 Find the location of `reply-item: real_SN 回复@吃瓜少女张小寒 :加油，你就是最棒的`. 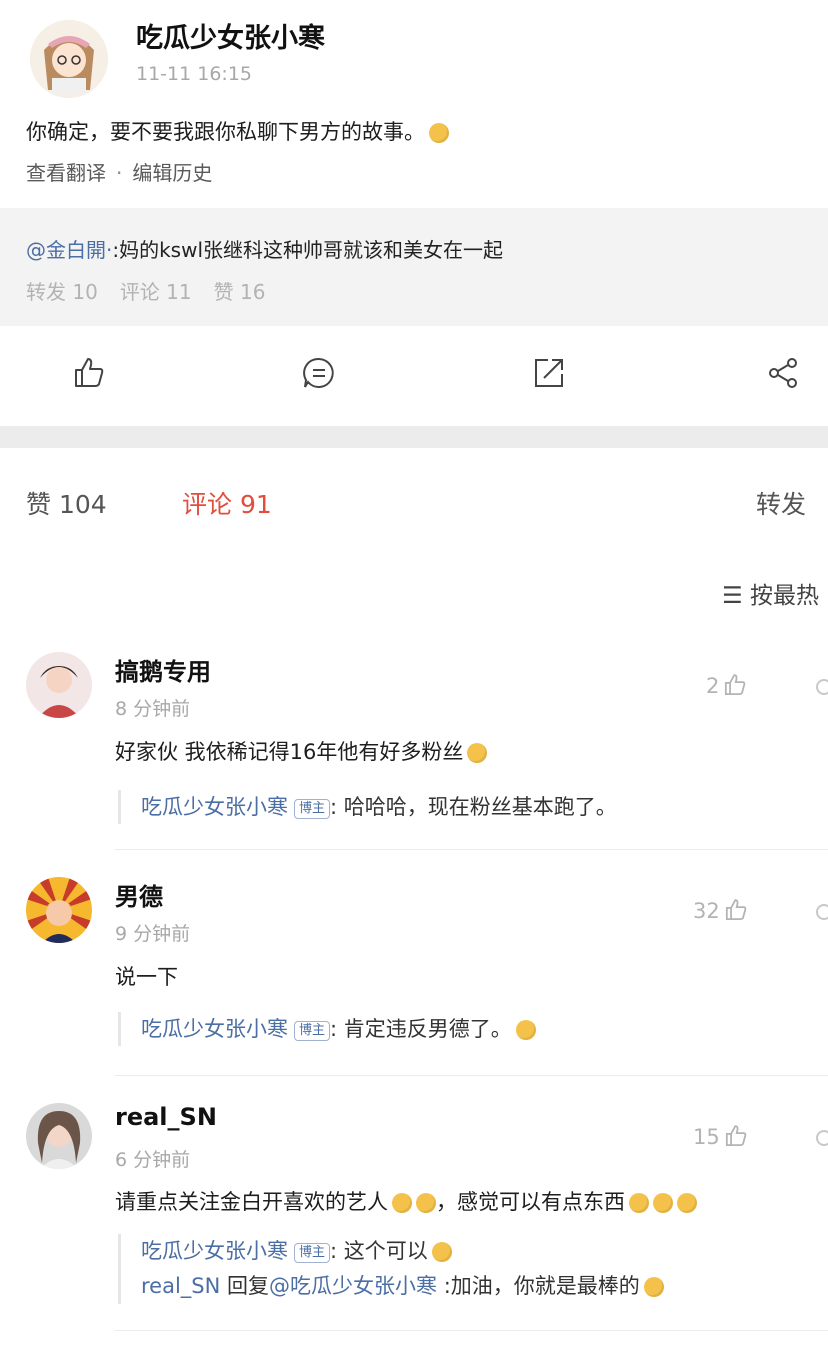

reply-item: real_SN 回复@吃瓜少女张小寒 :加油，你就是最棒的 is located at coordinates (391, 1286).